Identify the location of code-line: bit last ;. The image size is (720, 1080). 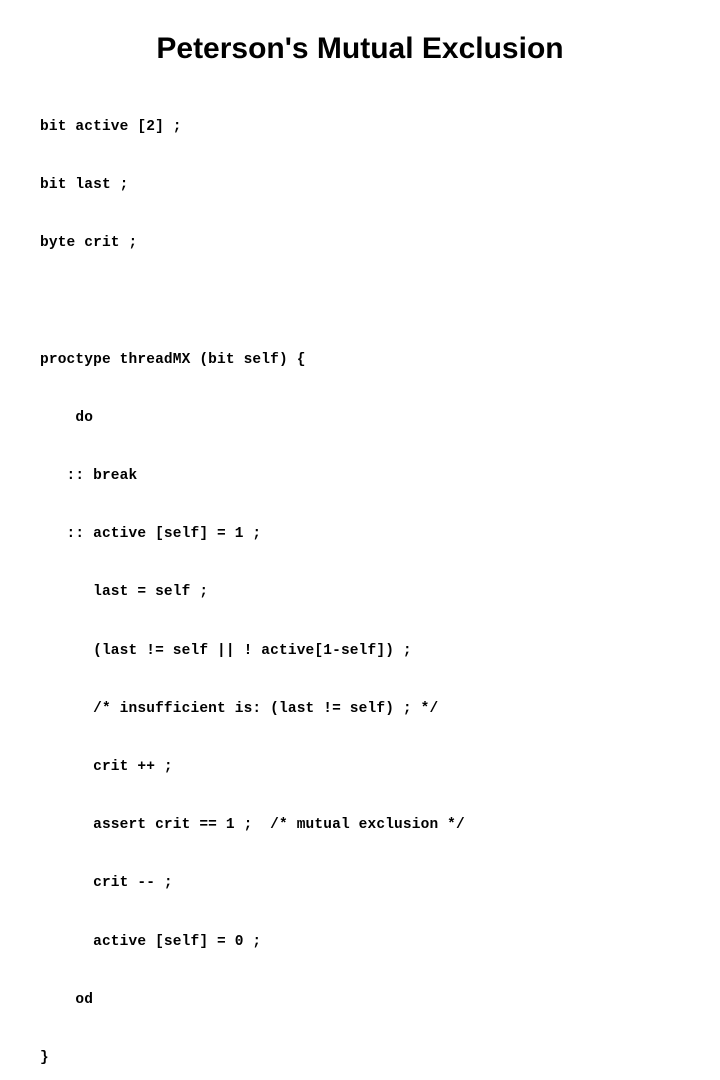
(84, 185).